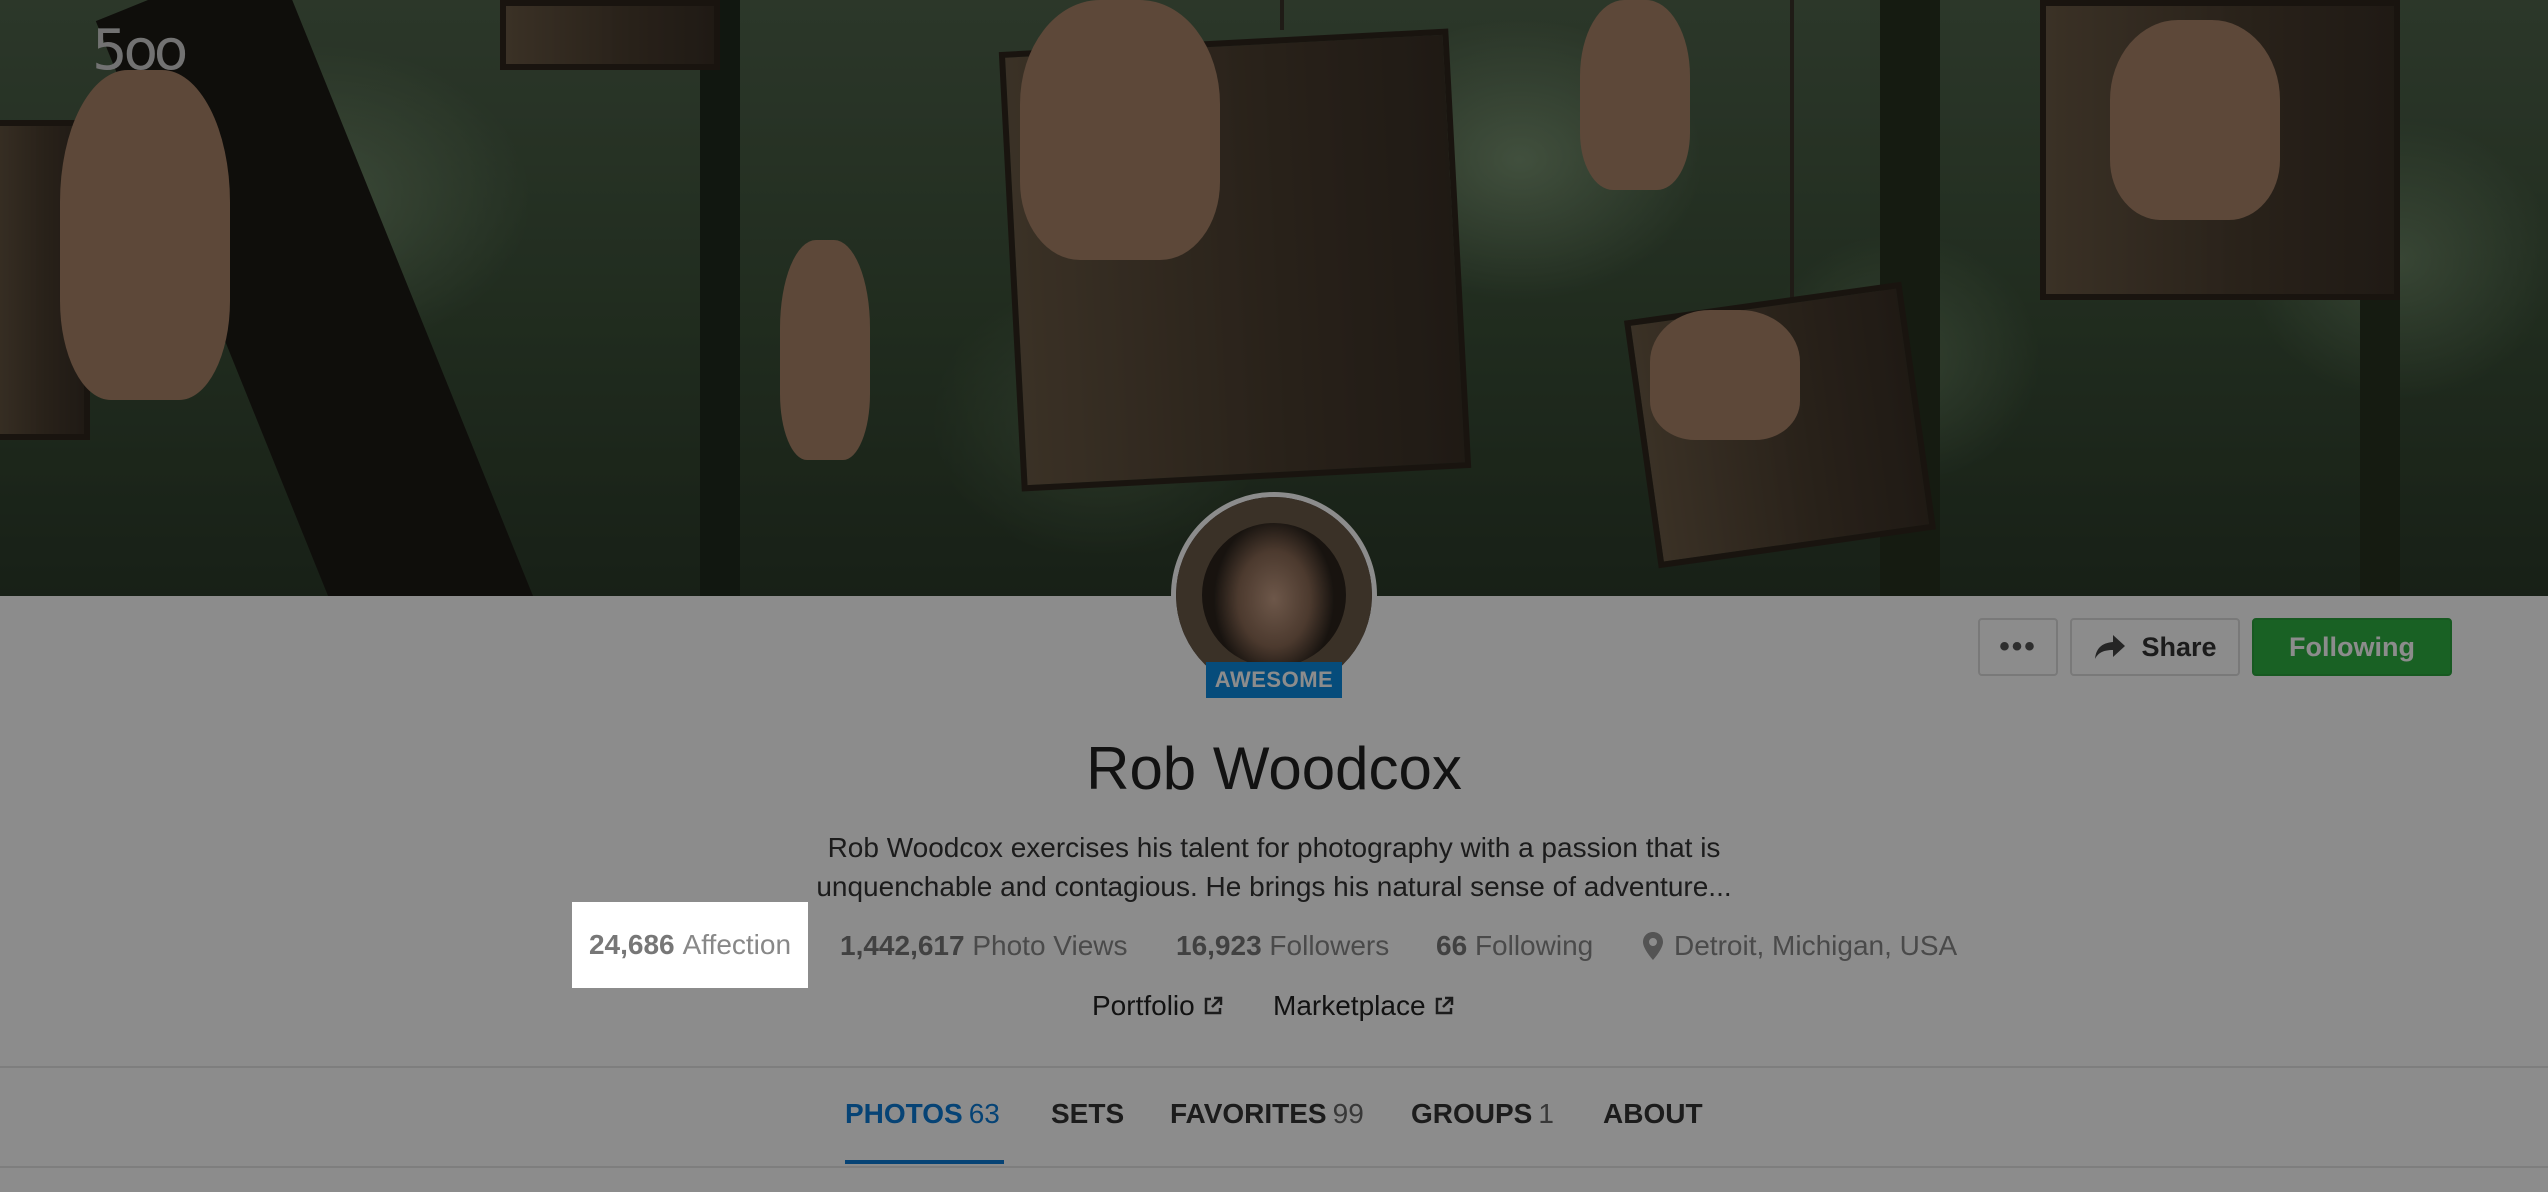 Image resolution: width=2548 pixels, height=1192 pixels. Describe the element at coordinates (1482, 1114) in the screenshot. I see `tab-groups: GROUPS 1` at that location.